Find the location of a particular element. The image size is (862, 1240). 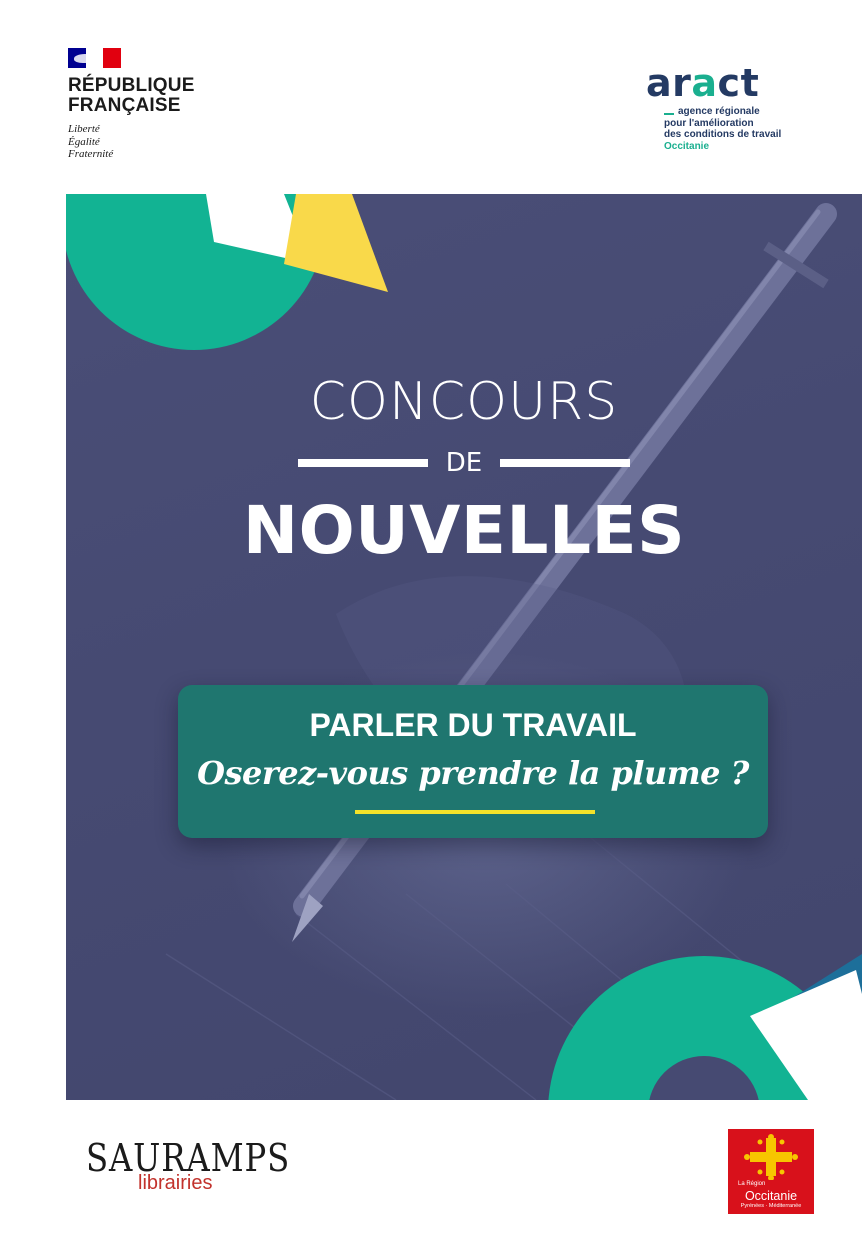

aract-wordmark: aract is located at coordinates (703, 83).